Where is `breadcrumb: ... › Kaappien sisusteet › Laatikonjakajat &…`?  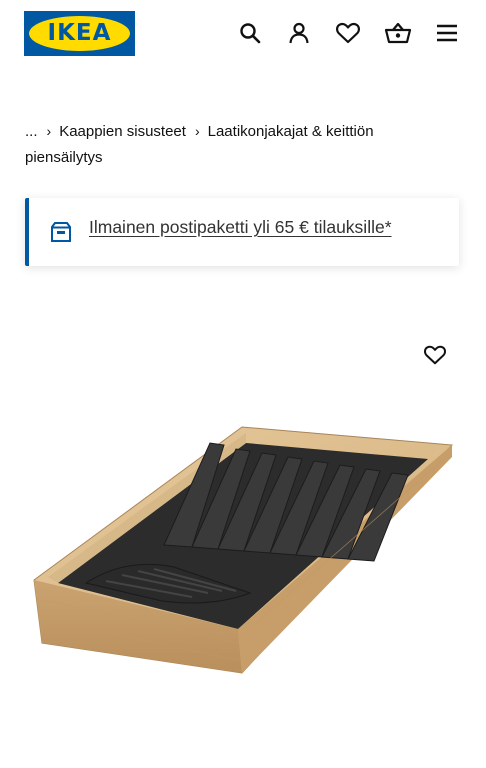 breadcrumb: ... › Kaappien sisusteet › Laatikonjakajat &… is located at coordinates (235, 144).